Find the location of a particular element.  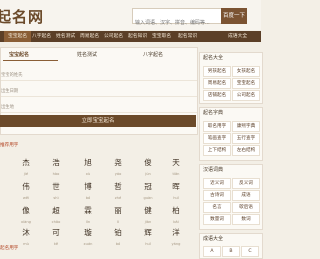

char-cell: 俊 jùn is located at coordinates (148, 164).